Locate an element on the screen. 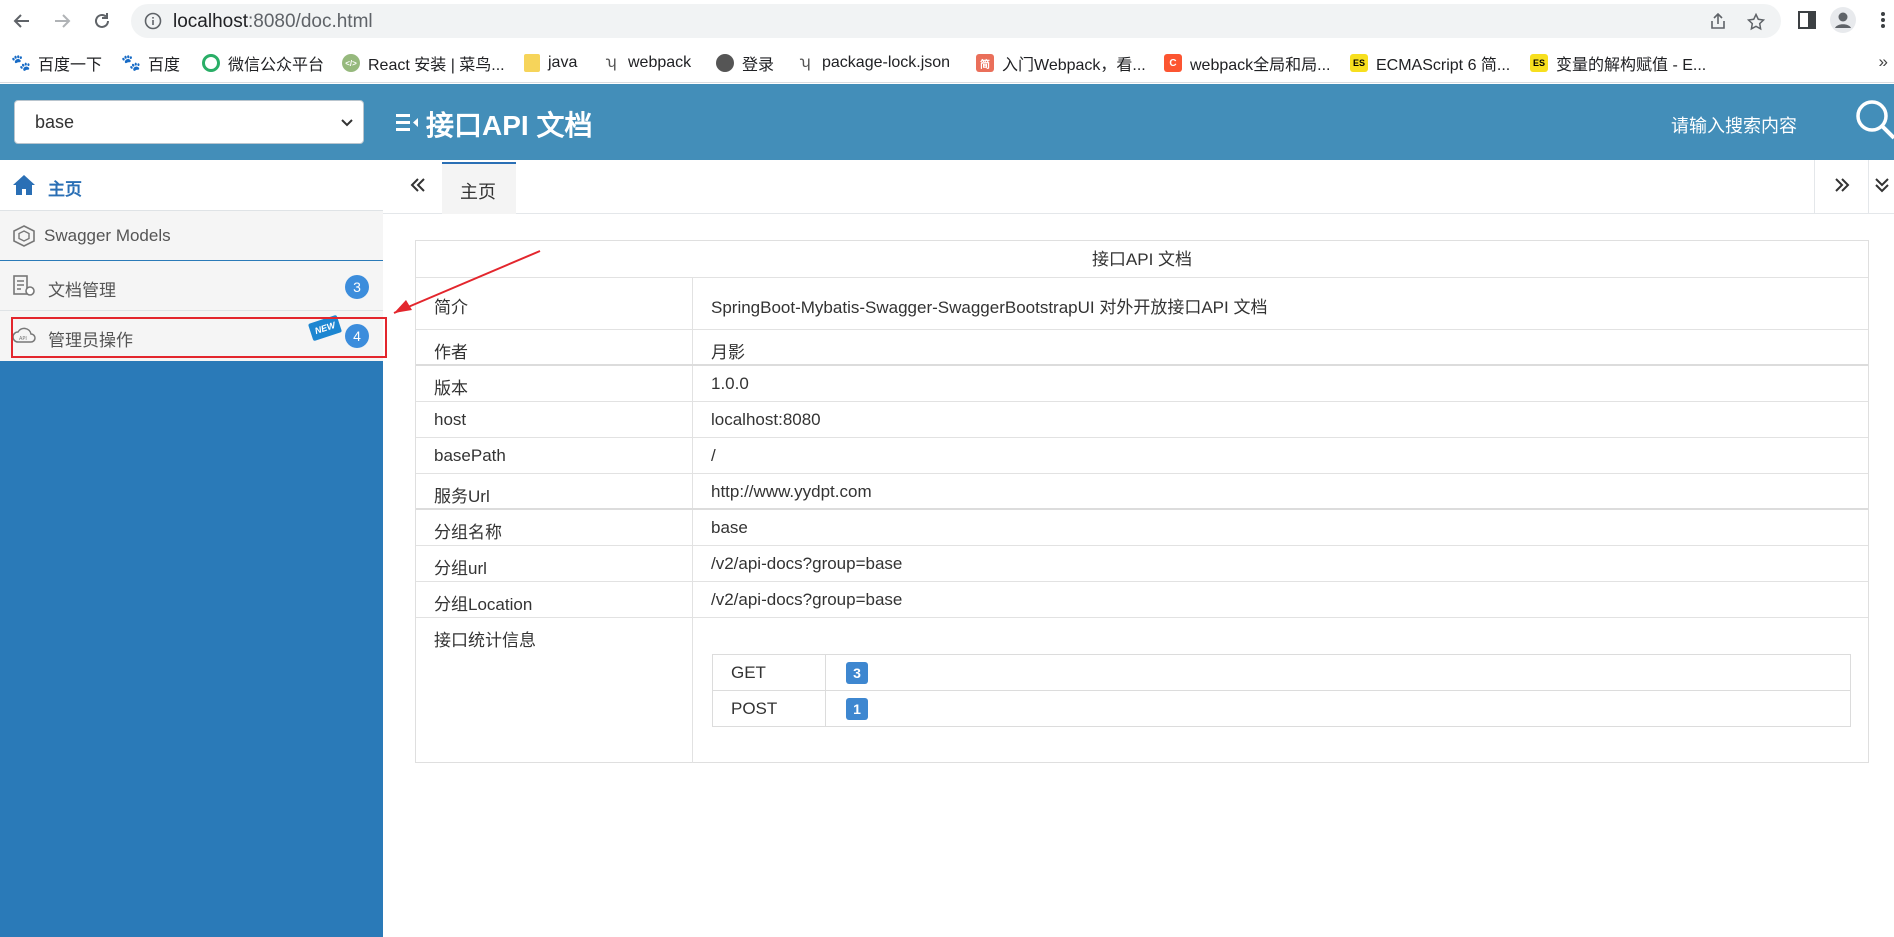 This screenshot has height=937, width=1894. row-key: host is located at coordinates (450, 419).